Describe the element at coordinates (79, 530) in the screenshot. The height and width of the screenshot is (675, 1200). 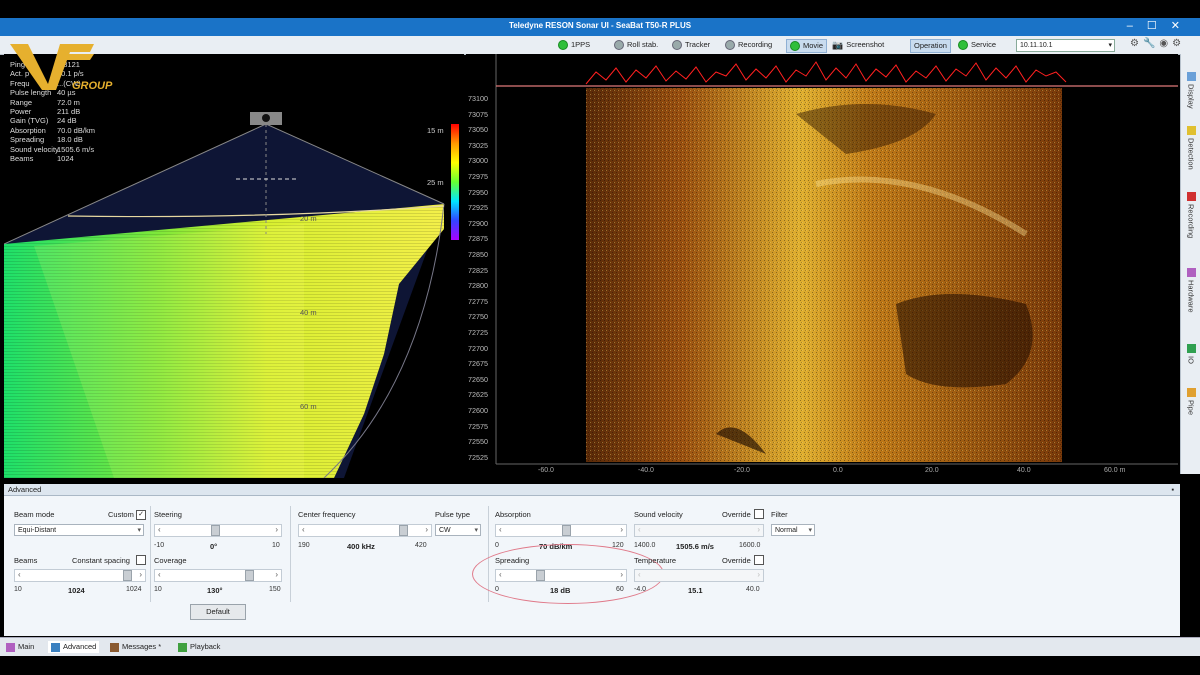
I see `beam-mode-select: Equi-Distant ▾` at that location.